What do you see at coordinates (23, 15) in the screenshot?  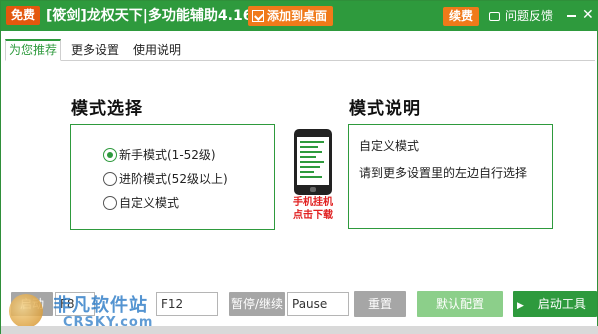 I see `free-badge: 免费` at bounding box center [23, 15].